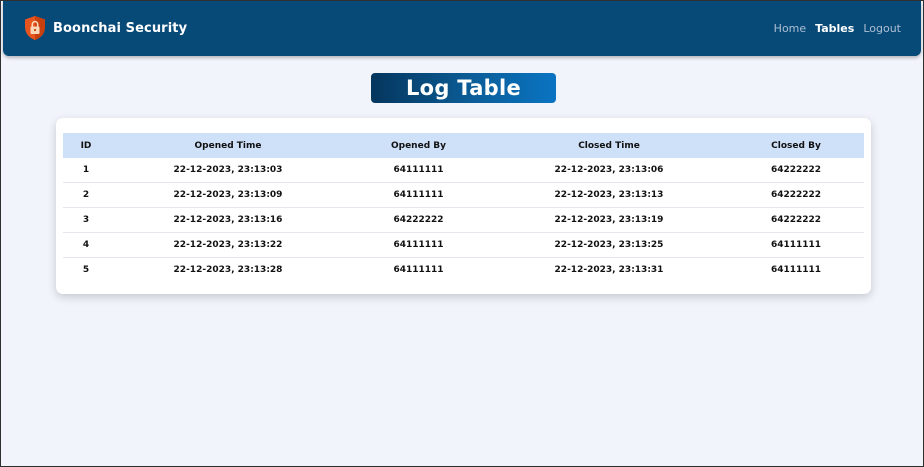  What do you see at coordinates (882, 28) in the screenshot?
I see `nav-logout-link: Logout` at bounding box center [882, 28].